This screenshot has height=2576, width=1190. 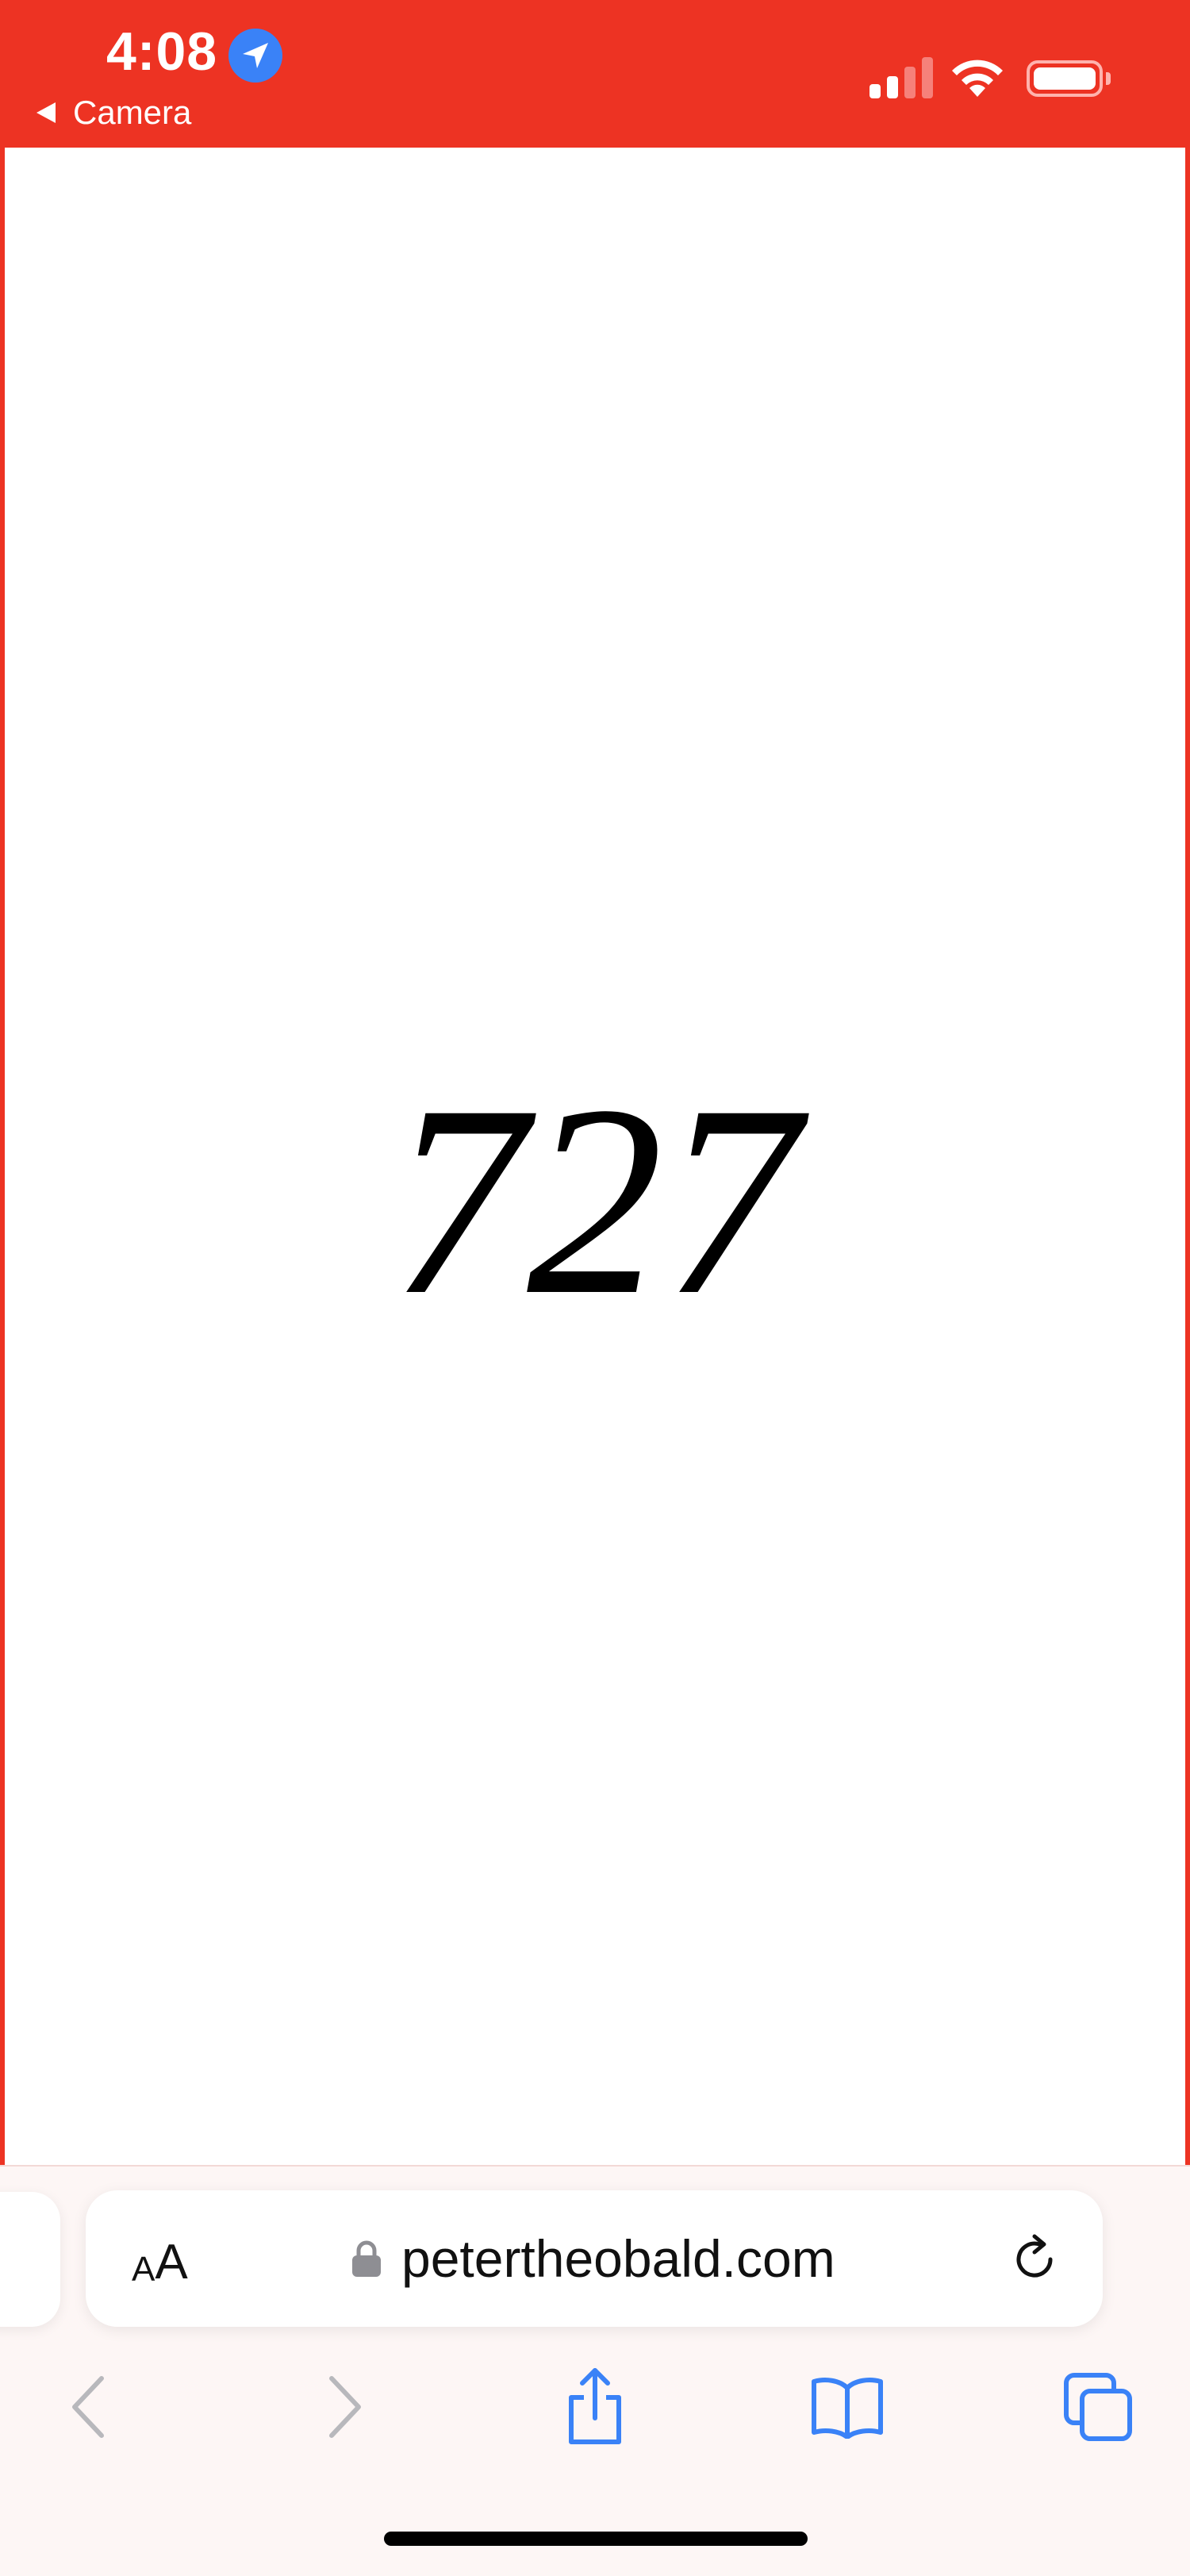 I want to click on address-bar: A A petertheobald.com, so click(x=594, y=2258).